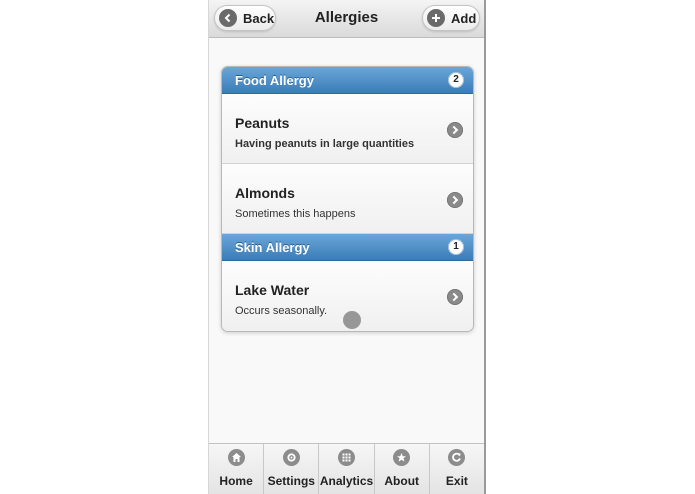 This screenshot has width=695, height=494. What do you see at coordinates (237, 469) in the screenshot?
I see `nav-home: Home` at bounding box center [237, 469].